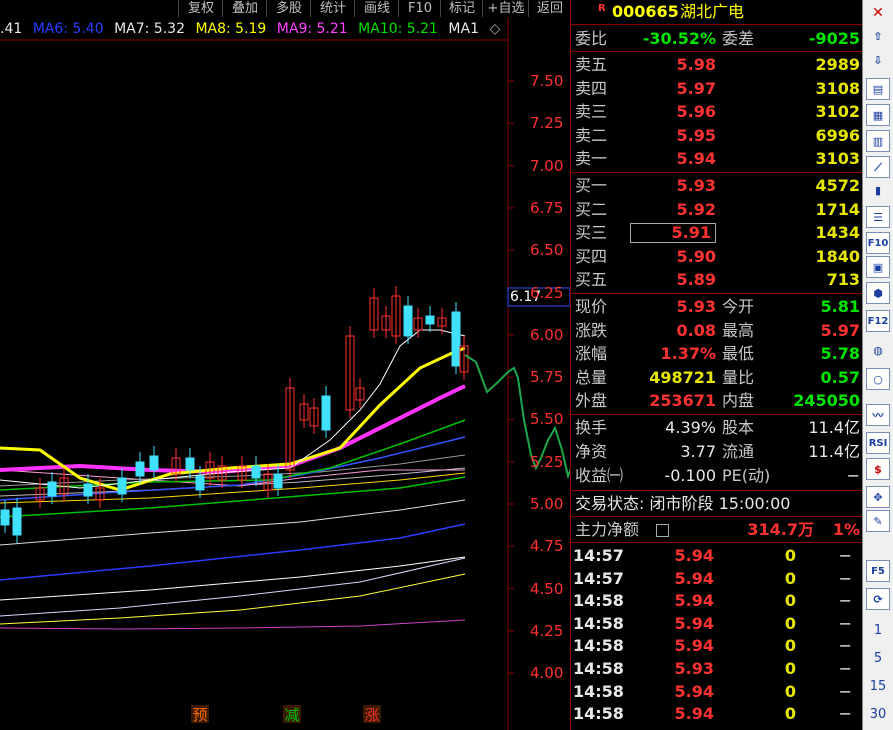 This screenshot has width=893, height=730. What do you see at coordinates (878, 141) in the screenshot?
I see `table-icon: ▥` at bounding box center [878, 141].